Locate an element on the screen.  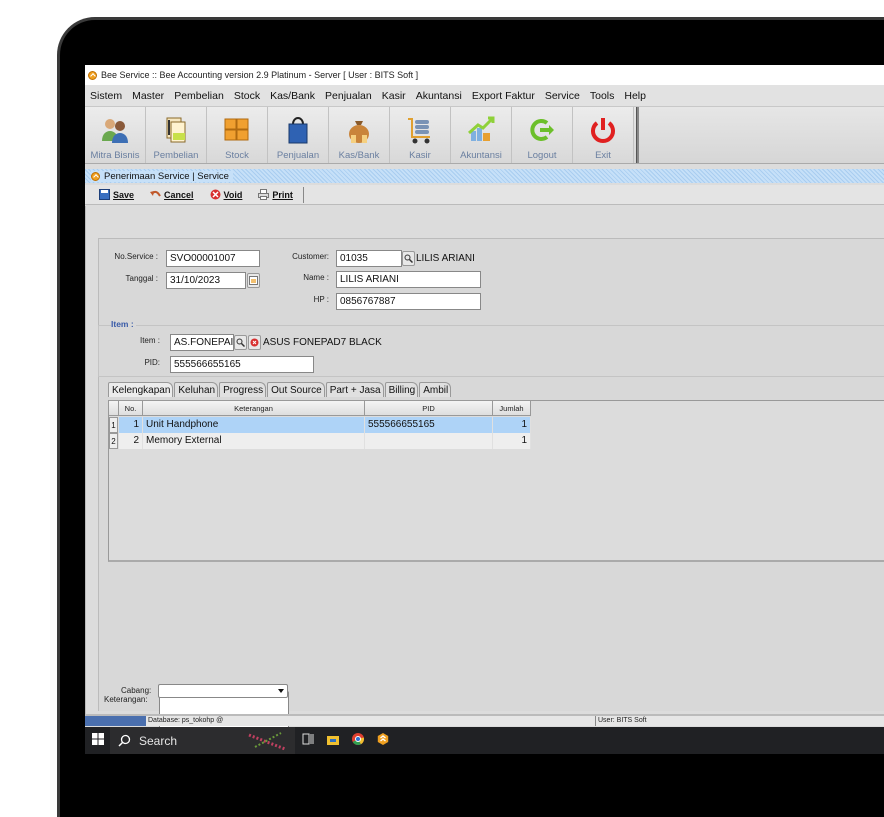
taskbar-chrome is located at coordinates (357, 740).